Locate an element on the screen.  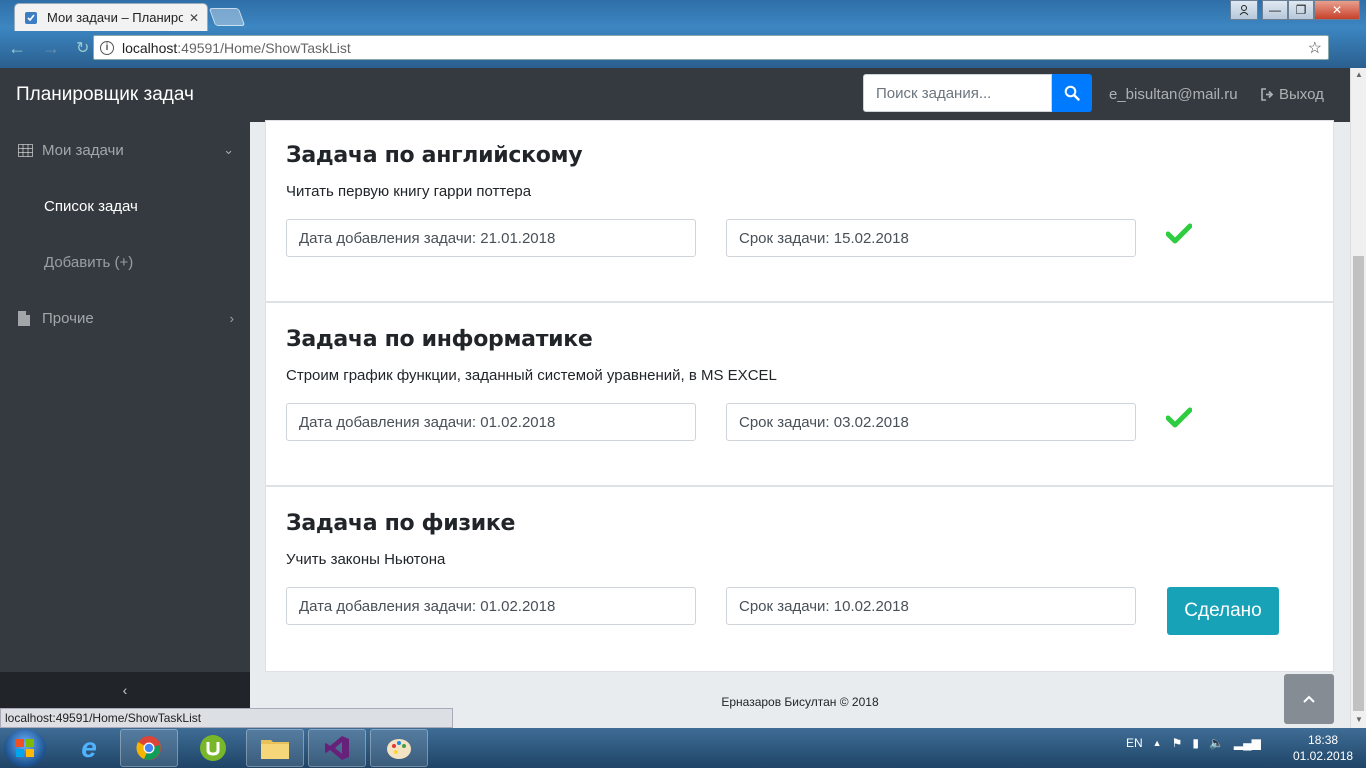
network-signal-icon: ▂▄▆ is located at coordinates (1247, 743).